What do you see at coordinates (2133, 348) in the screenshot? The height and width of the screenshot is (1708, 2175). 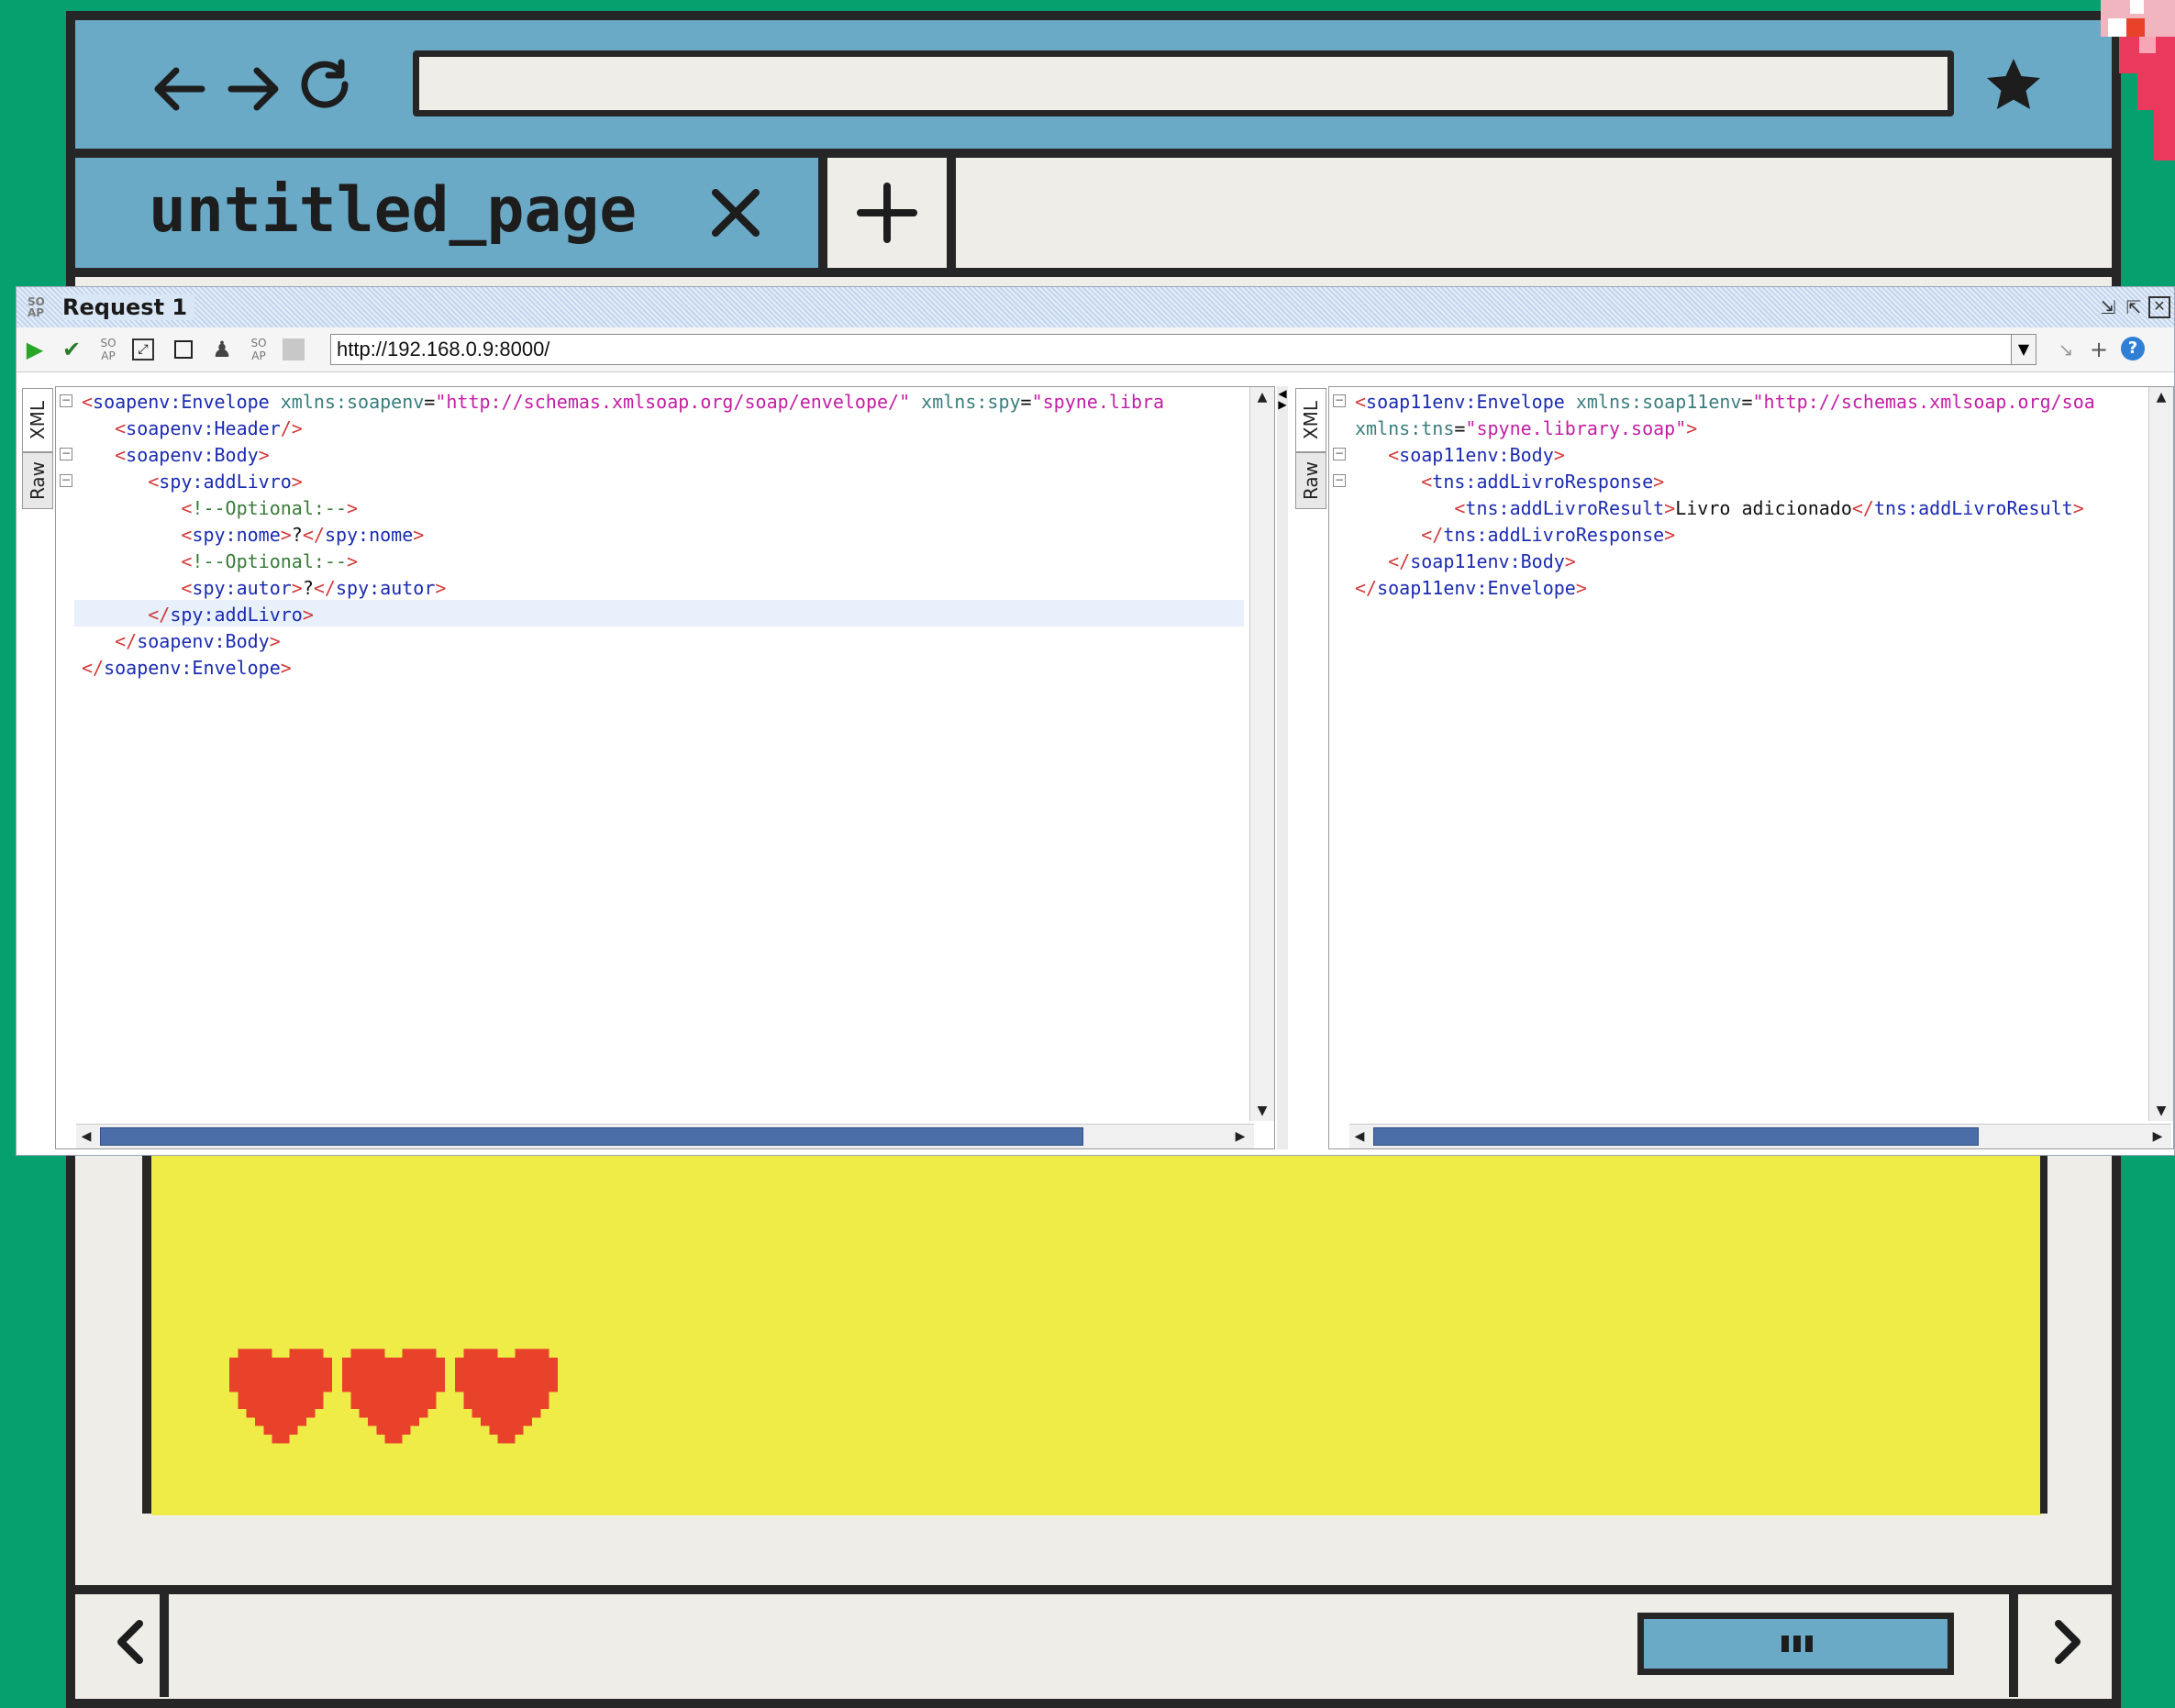 I see `help-icon: ?` at bounding box center [2133, 348].